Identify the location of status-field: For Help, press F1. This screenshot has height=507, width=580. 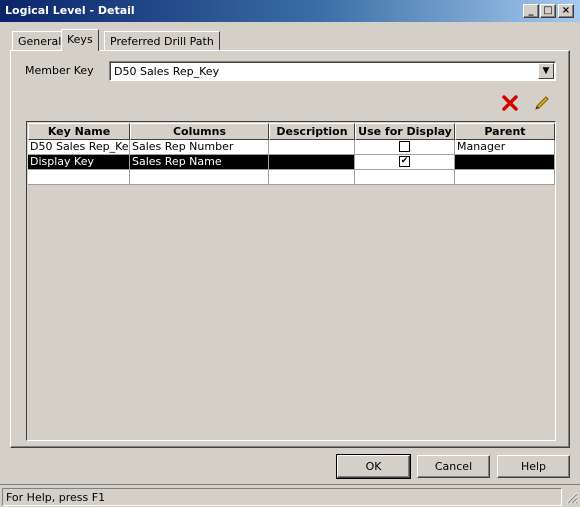
(282, 497).